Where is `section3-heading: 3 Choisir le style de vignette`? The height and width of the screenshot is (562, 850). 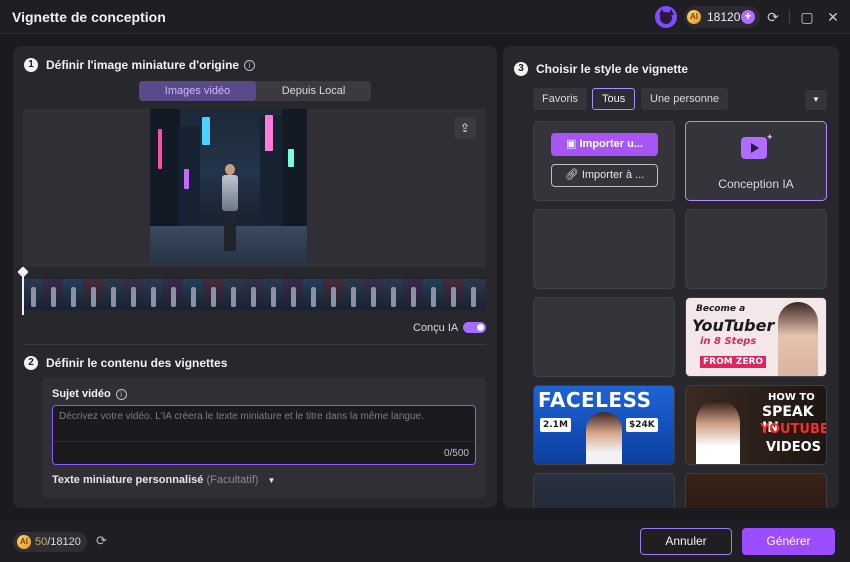 section3-heading: 3 Choisir le style de vignette is located at coordinates (601, 69).